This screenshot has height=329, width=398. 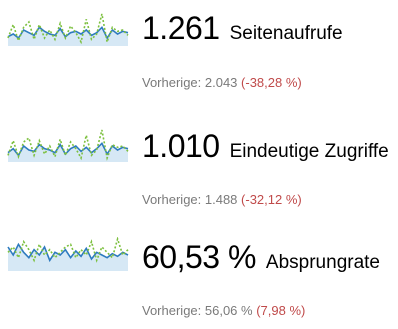 What do you see at coordinates (68, 29) in the screenshot?
I see `sparkline-pageviews` at bounding box center [68, 29].